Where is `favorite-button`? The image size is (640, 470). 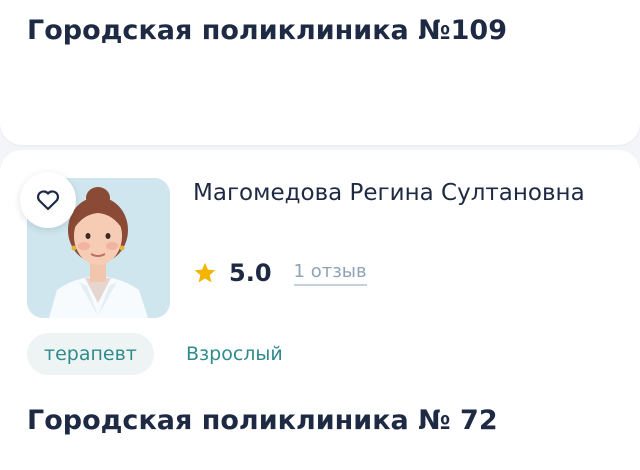
favorite-button is located at coordinates (48, 200).